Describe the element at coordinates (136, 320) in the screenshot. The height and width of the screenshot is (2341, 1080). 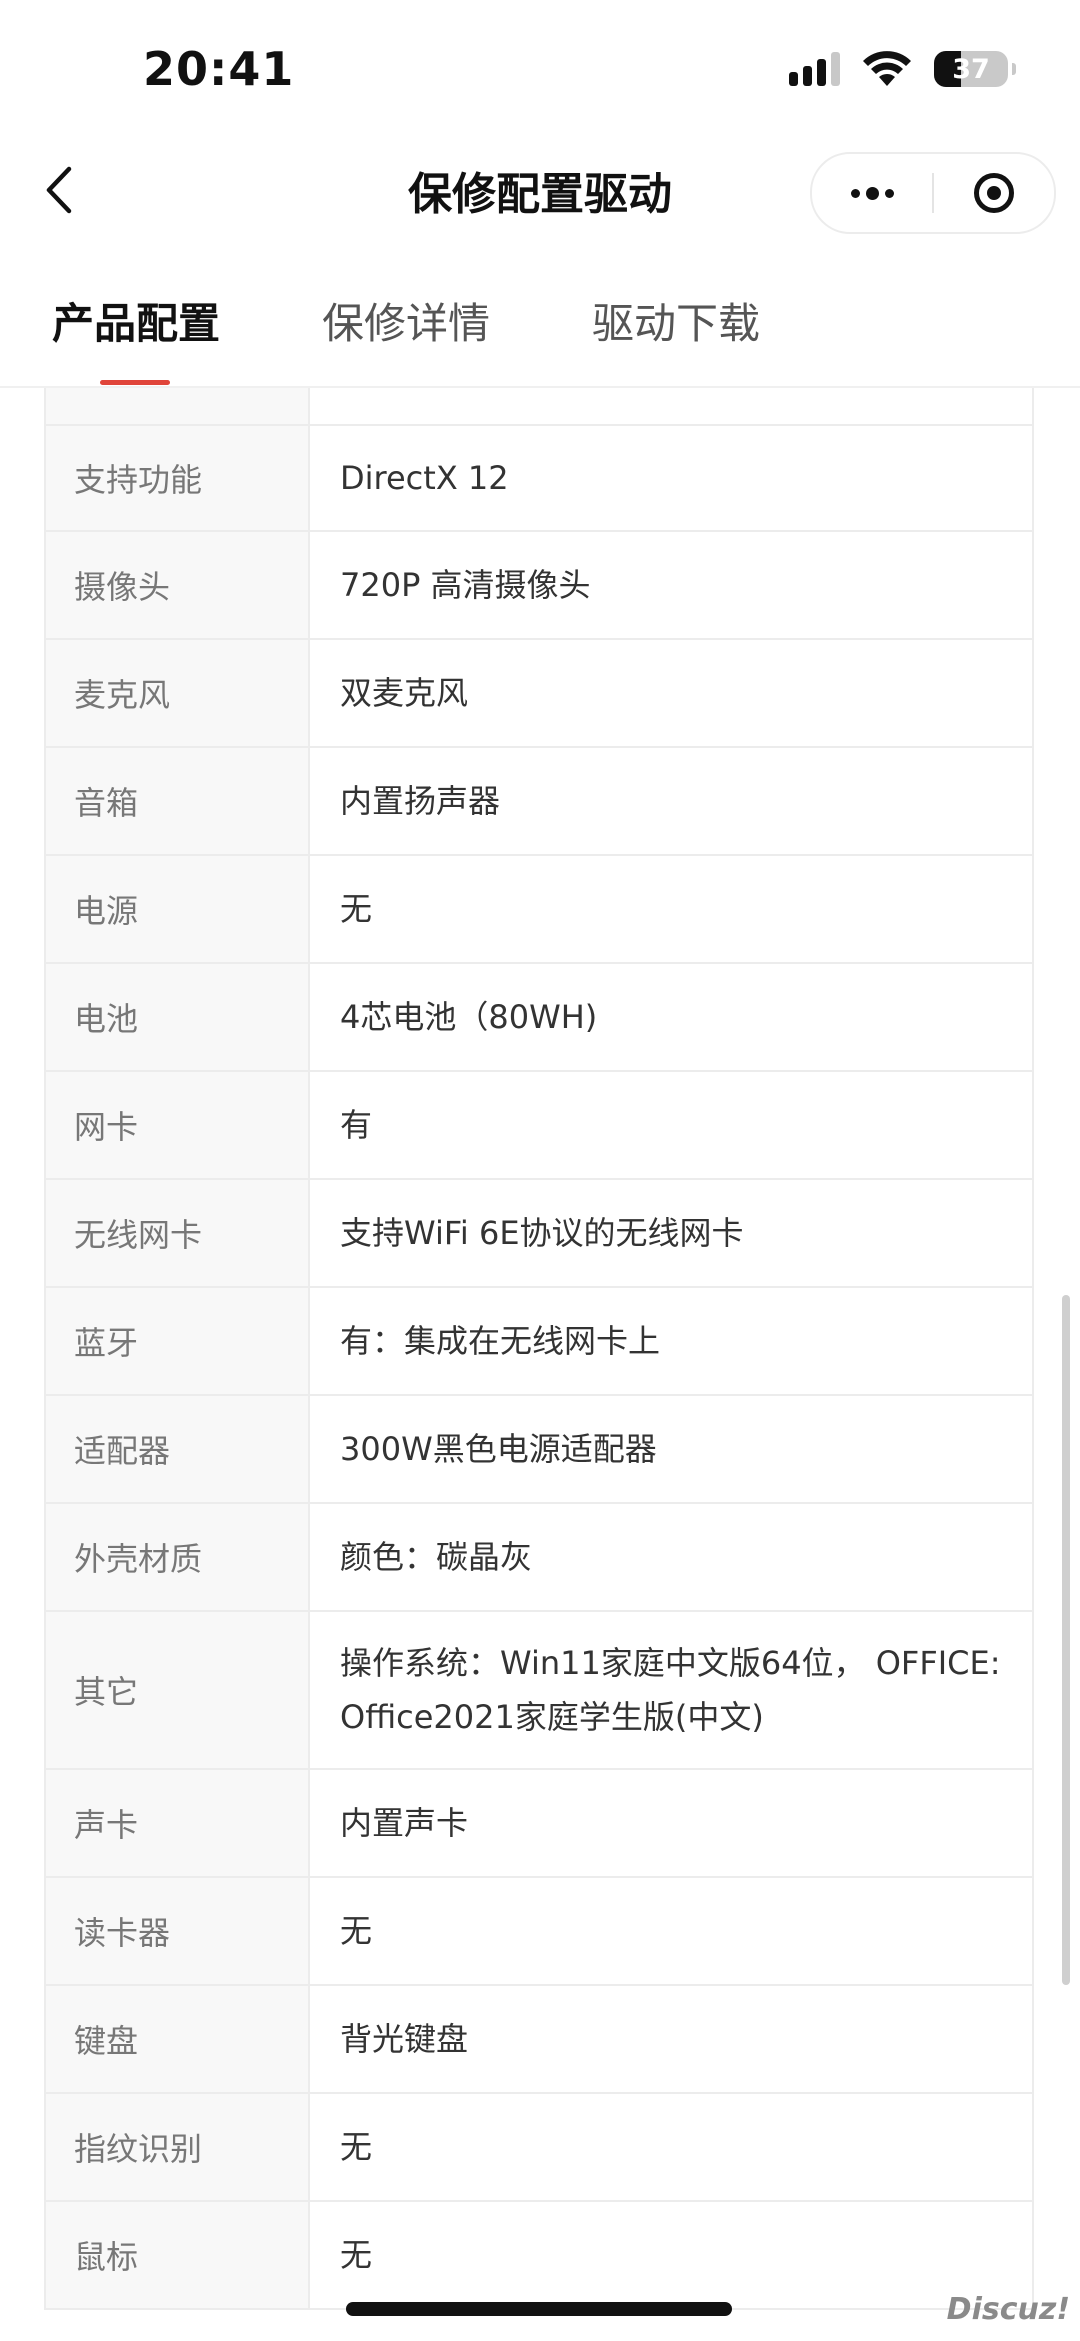
I see `tab-product-config: 产品配置` at that location.